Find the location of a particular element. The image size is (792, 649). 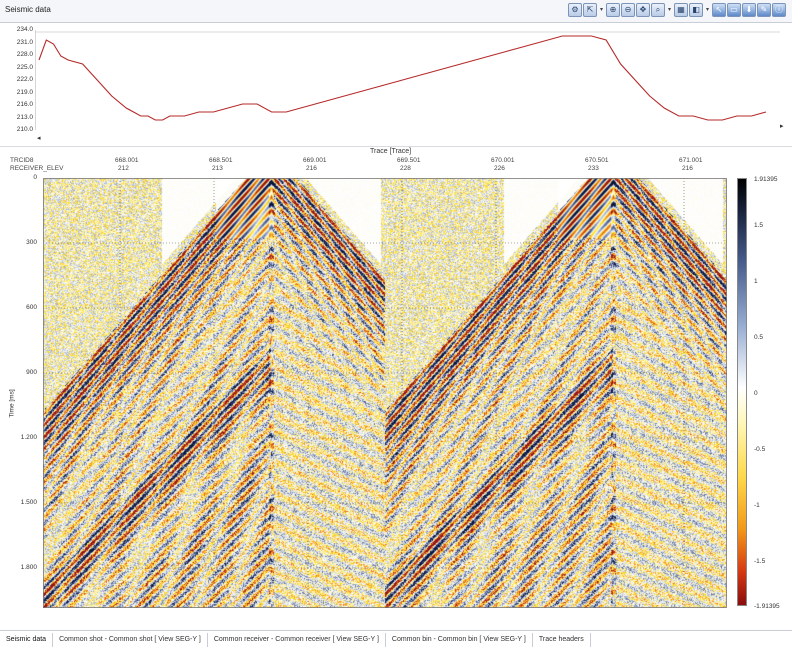

colorbar-tick-label: -1.5 is located at coordinates (760, 561).